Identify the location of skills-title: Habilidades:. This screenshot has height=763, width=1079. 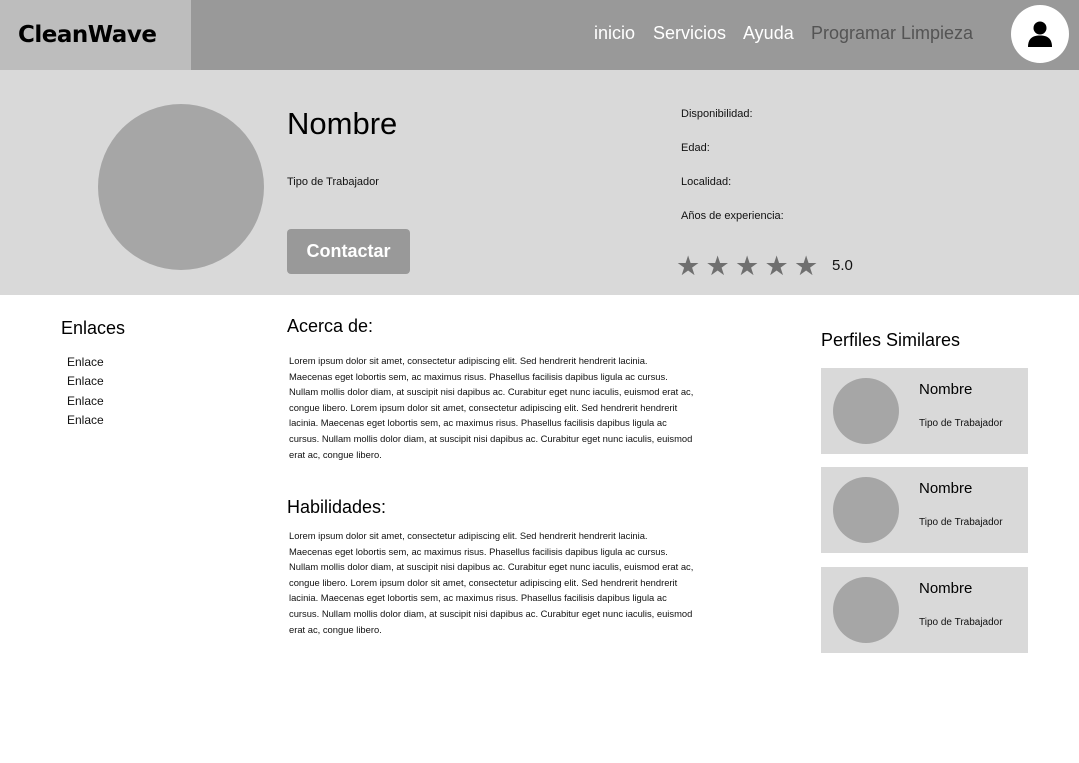
(337, 507).